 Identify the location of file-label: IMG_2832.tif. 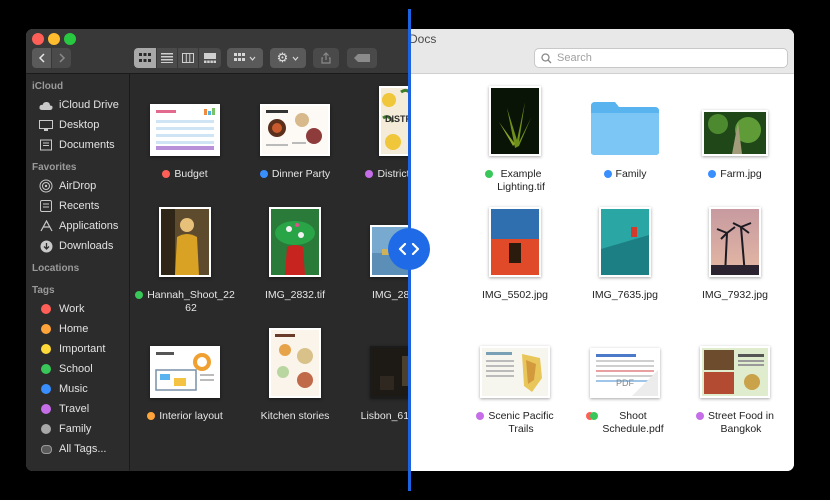
(295, 295).